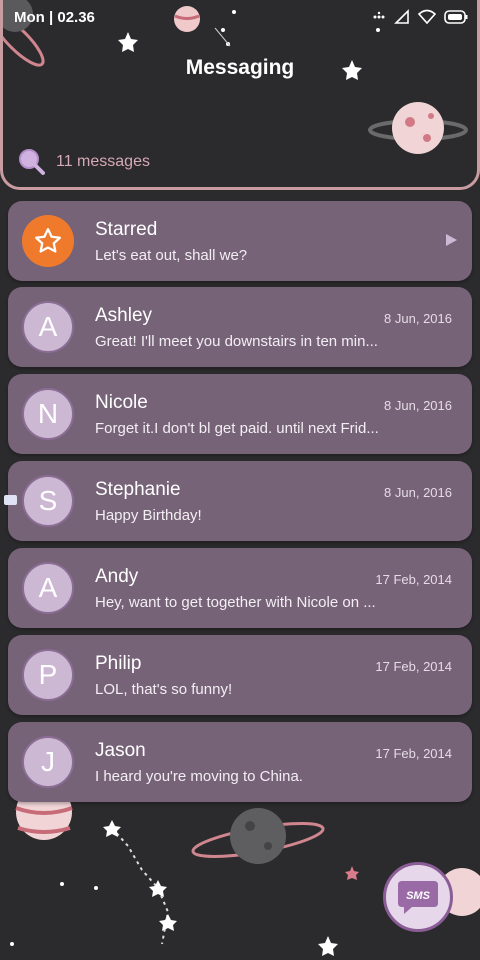 The width and height of the screenshot is (480, 960). What do you see at coordinates (199, 776) in the screenshot?
I see `message-preview: I heard you're moving to China.` at bounding box center [199, 776].